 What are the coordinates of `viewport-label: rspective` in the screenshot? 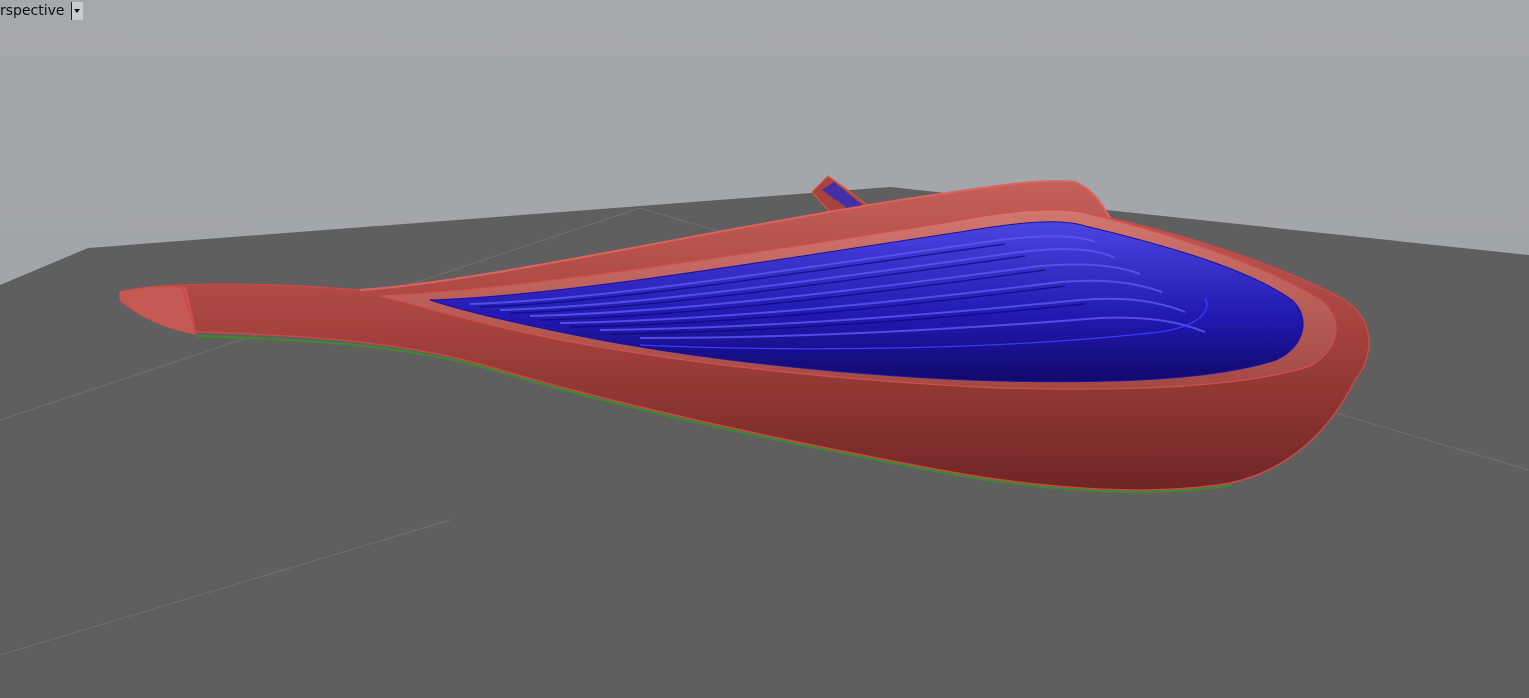 It's located at (41, 11).